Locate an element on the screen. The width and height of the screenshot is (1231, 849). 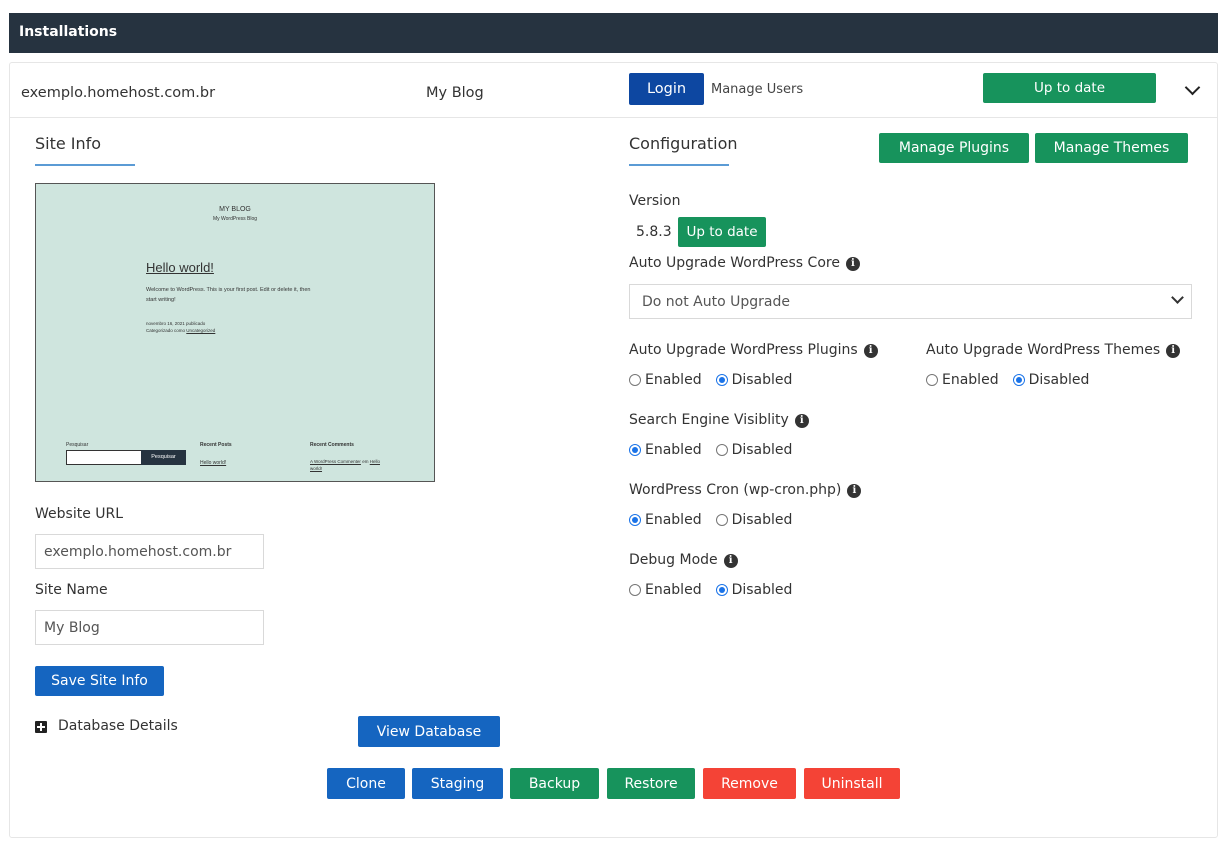
preview-post-body-2: start writing! is located at coordinates (161, 300).